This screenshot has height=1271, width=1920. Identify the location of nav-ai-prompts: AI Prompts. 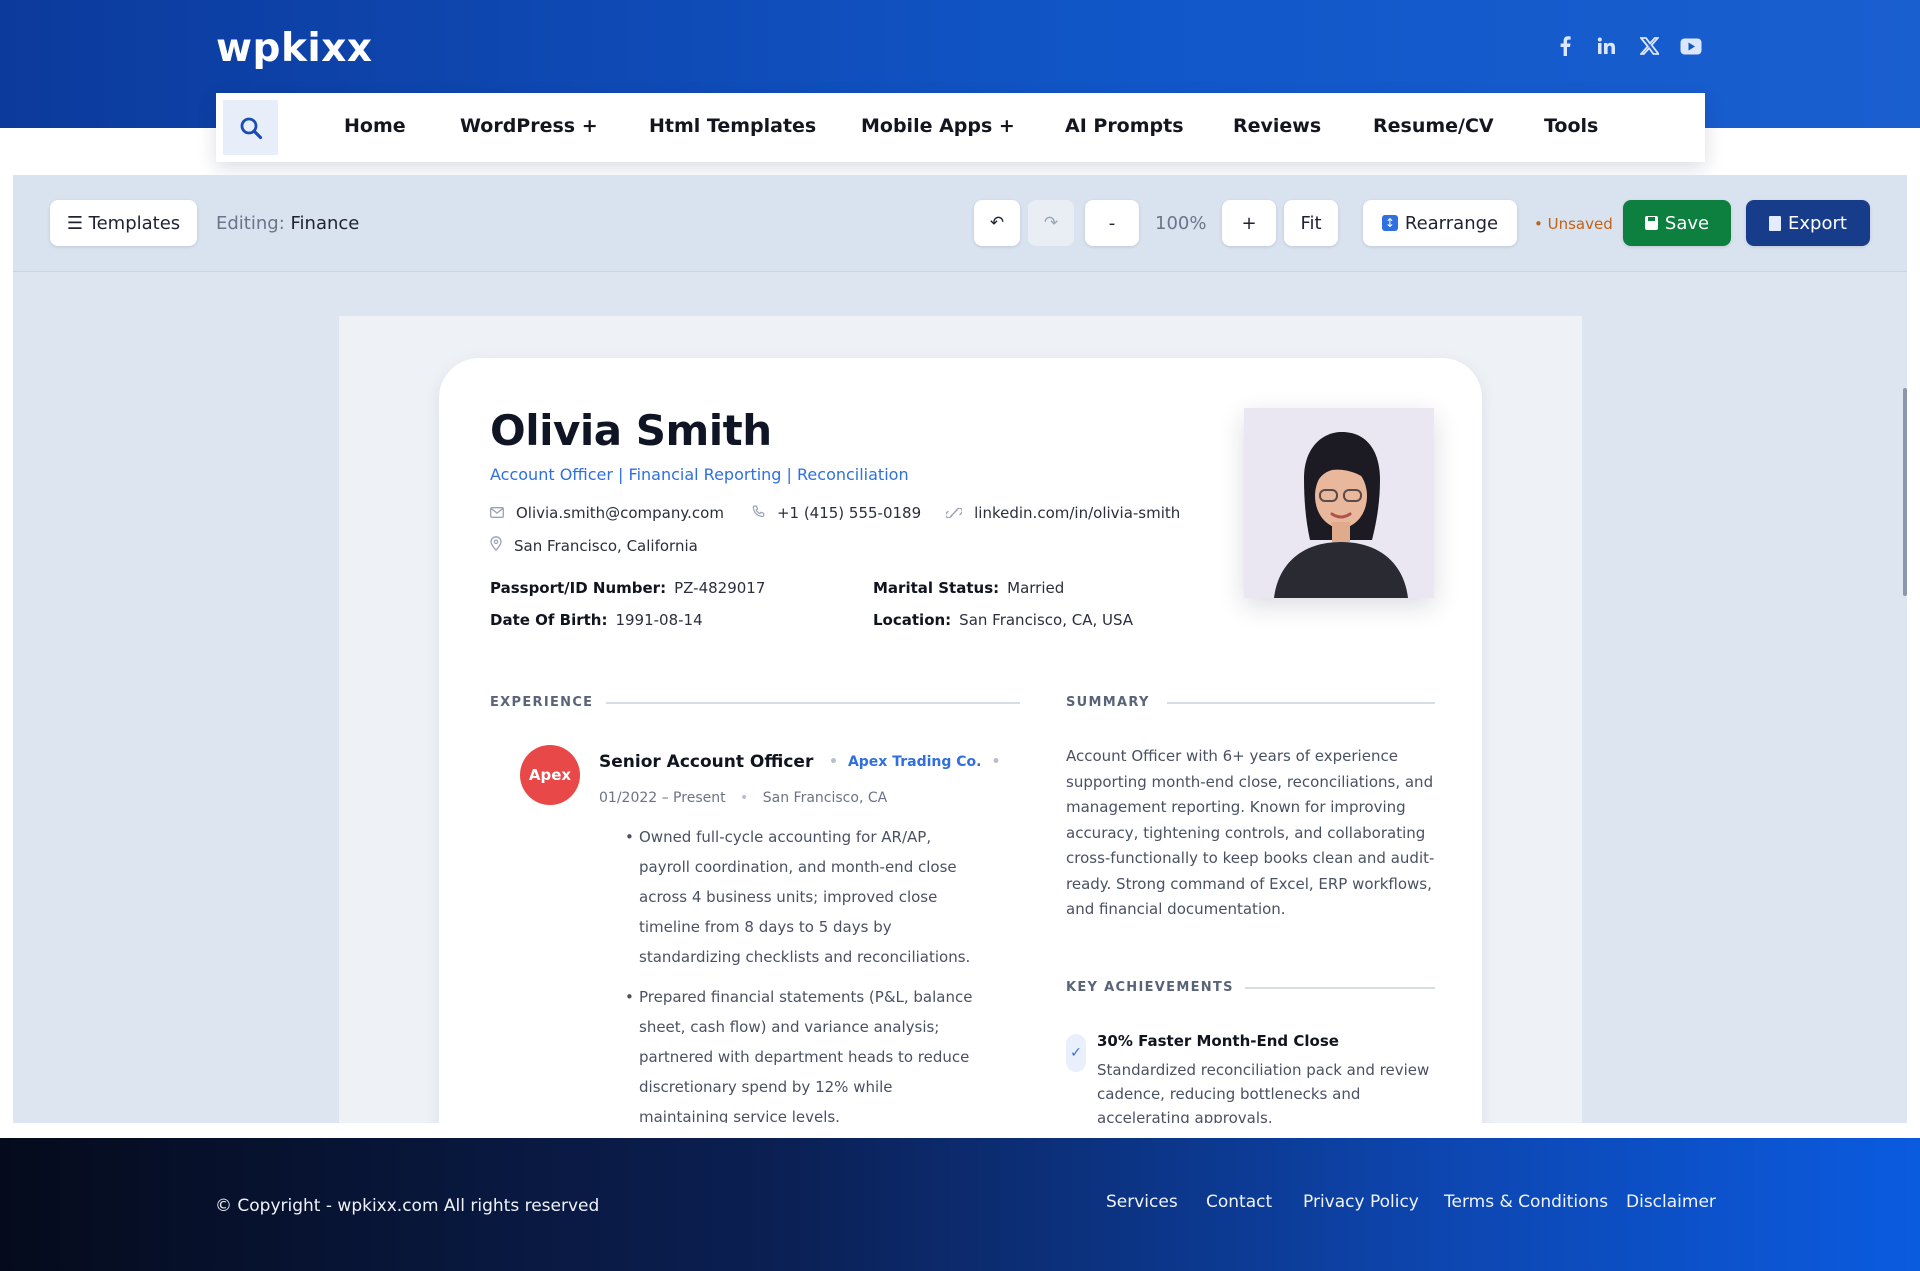
(1124, 126).